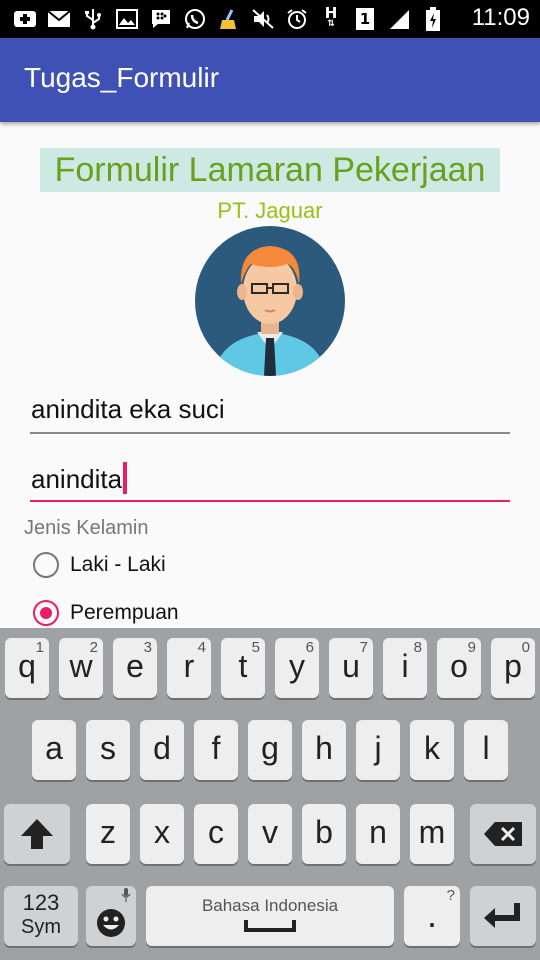 This screenshot has width=540, height=960. I want to click on nickname-input-value: anindita, so click(77, 479).